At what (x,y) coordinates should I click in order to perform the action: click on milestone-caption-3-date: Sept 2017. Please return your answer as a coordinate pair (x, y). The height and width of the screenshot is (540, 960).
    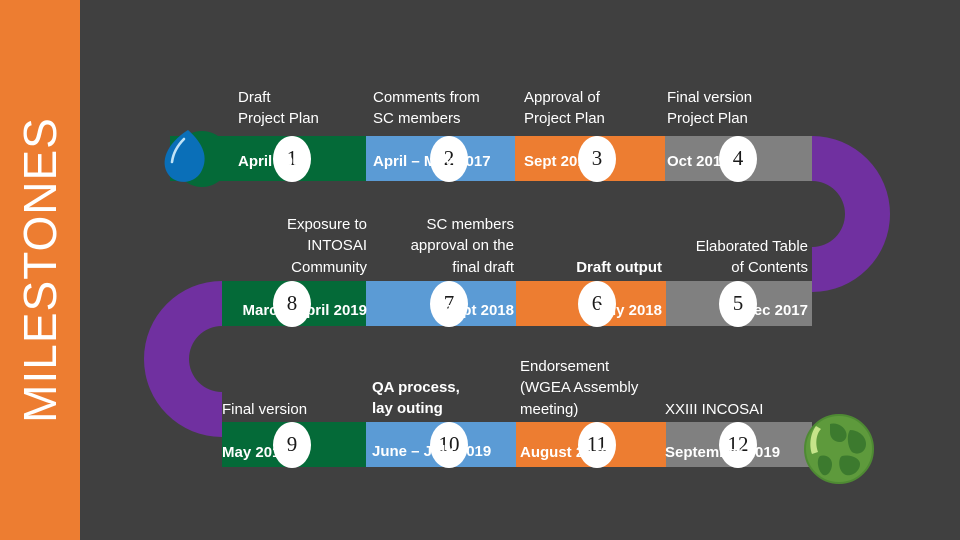
    Looking at the image, I should click on (559, 161).